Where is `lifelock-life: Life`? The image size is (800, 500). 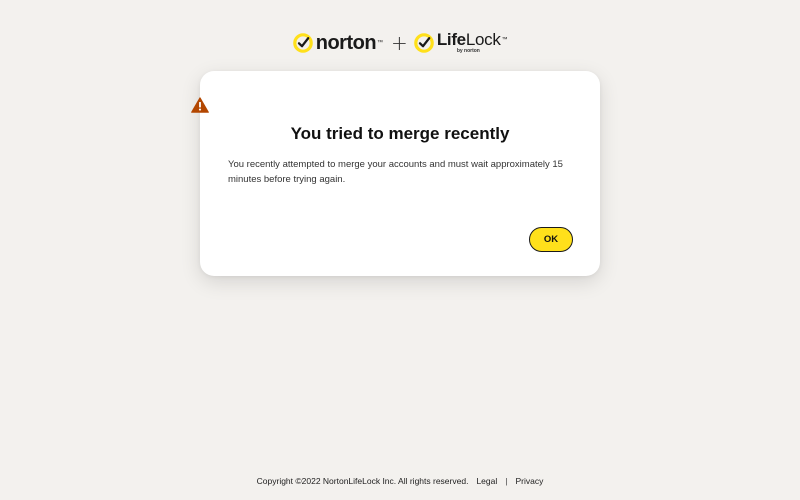 lifelock-life: Life is located at coordinates (451, 39).